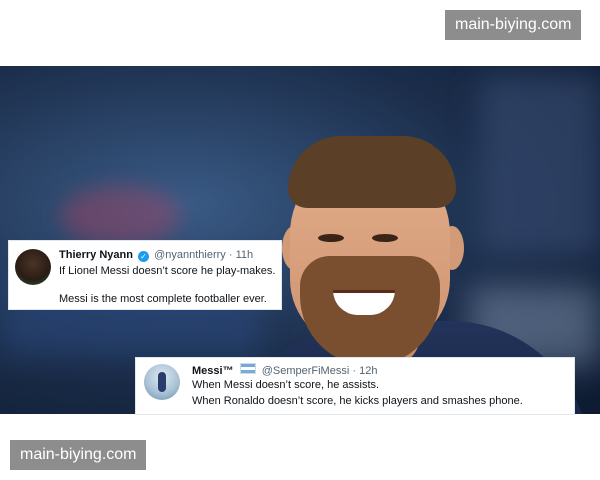 The width and height of the screenshot is (600, 480). Describe the element at coordinates (368, 371) in the screenshot. I see `tweet-time: 12h` at that location.